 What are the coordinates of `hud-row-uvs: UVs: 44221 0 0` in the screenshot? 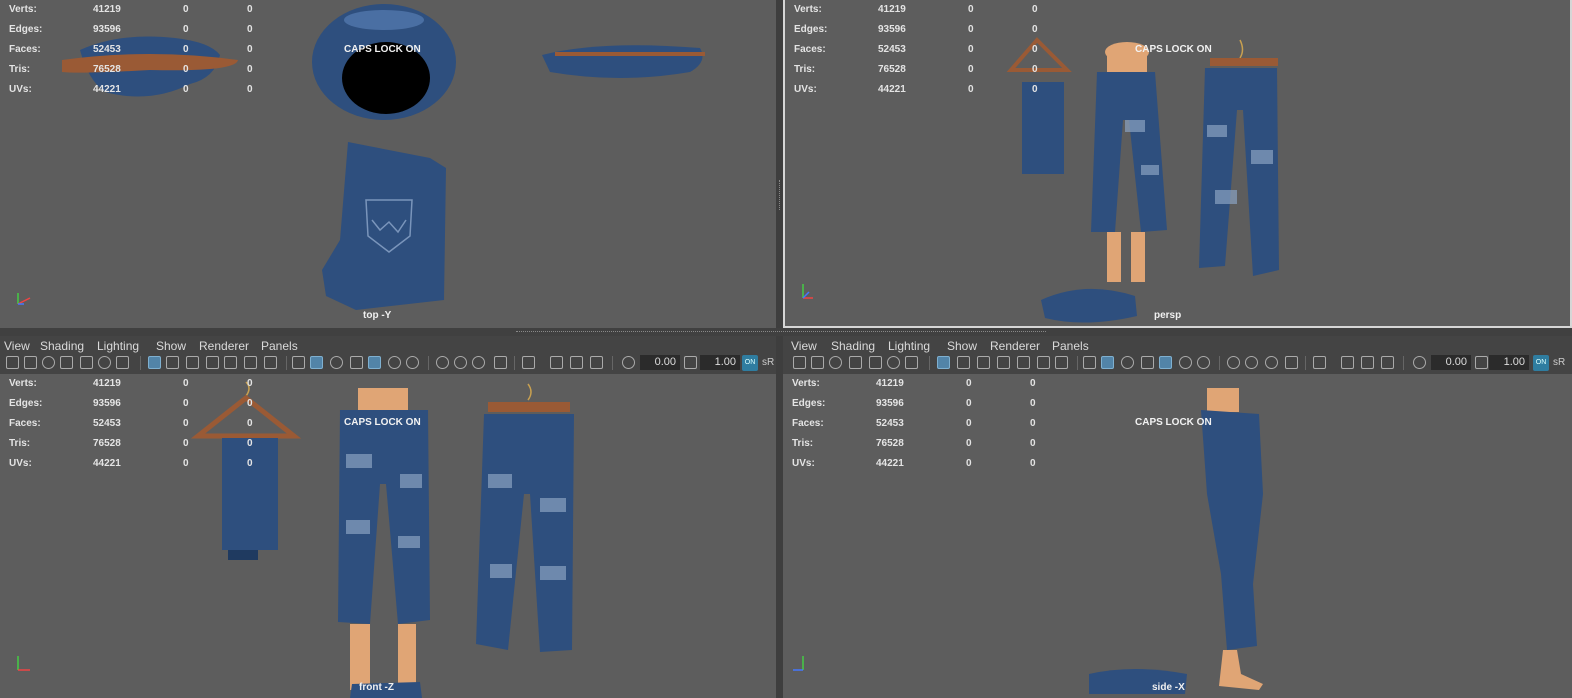 It's located at (131, 89).